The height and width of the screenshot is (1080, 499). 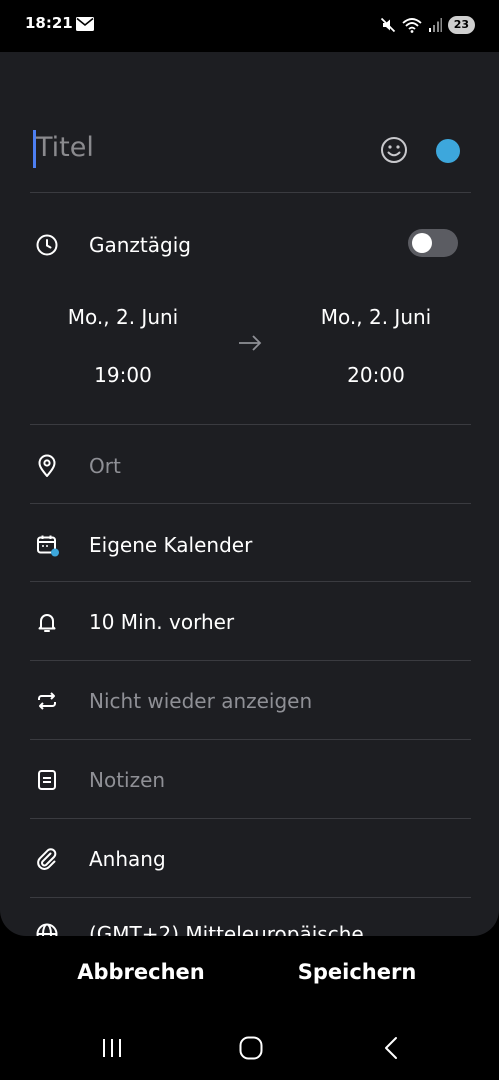 I want to click on status-indicators: 23, so click(x=427, y=25).